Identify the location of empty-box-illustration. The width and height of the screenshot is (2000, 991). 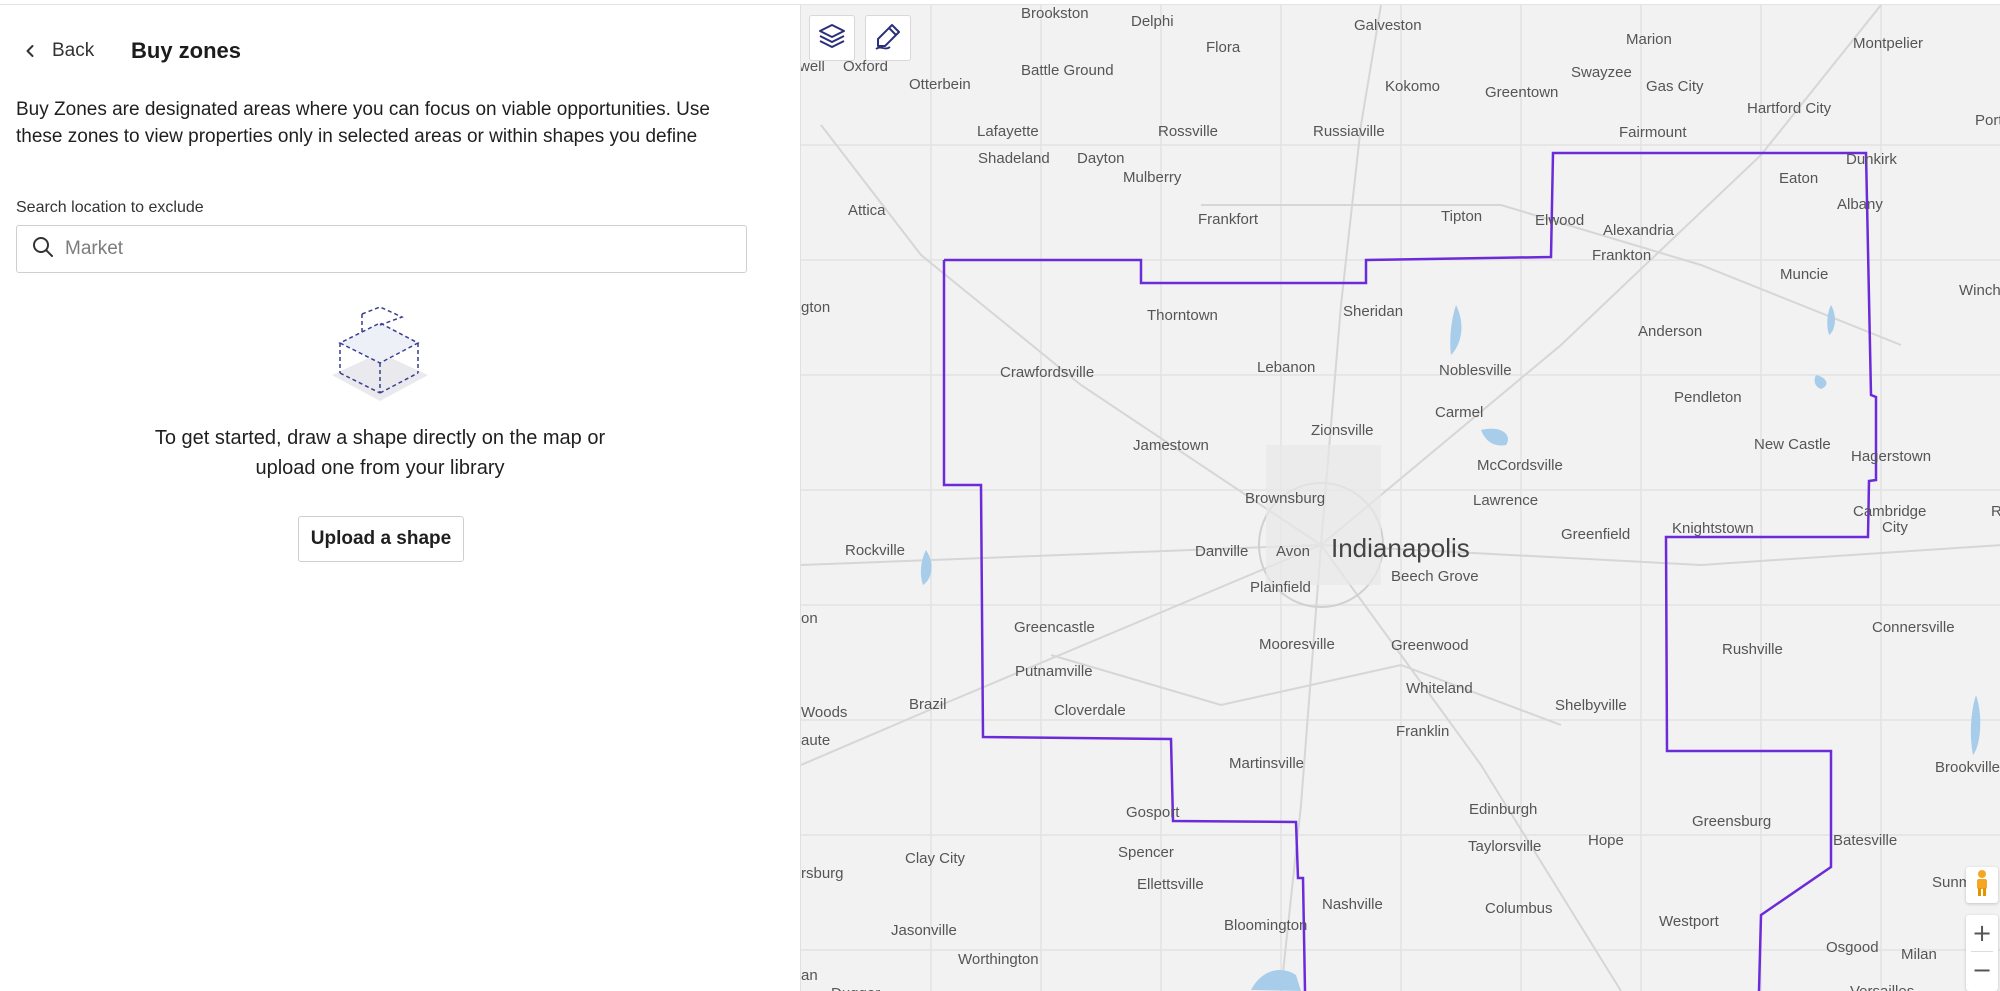
(380, 355).